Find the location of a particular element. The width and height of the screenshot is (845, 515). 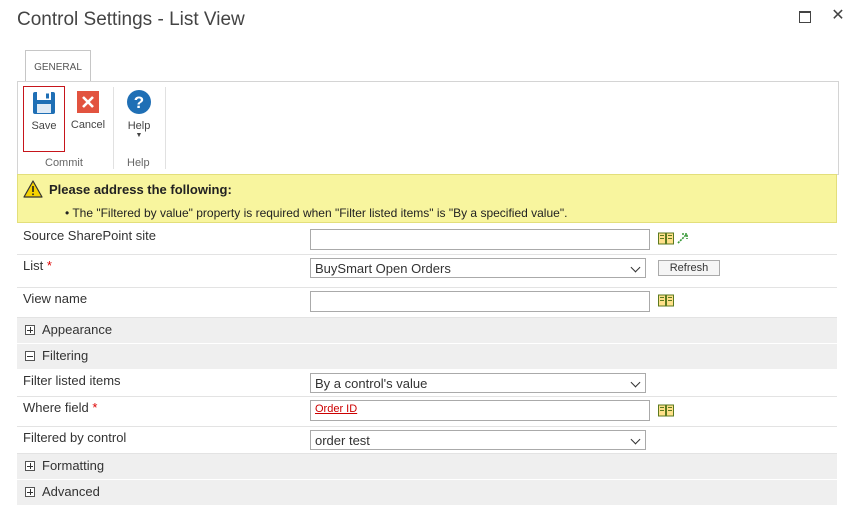

browse-site-icon is located at coordinates (683, 238).